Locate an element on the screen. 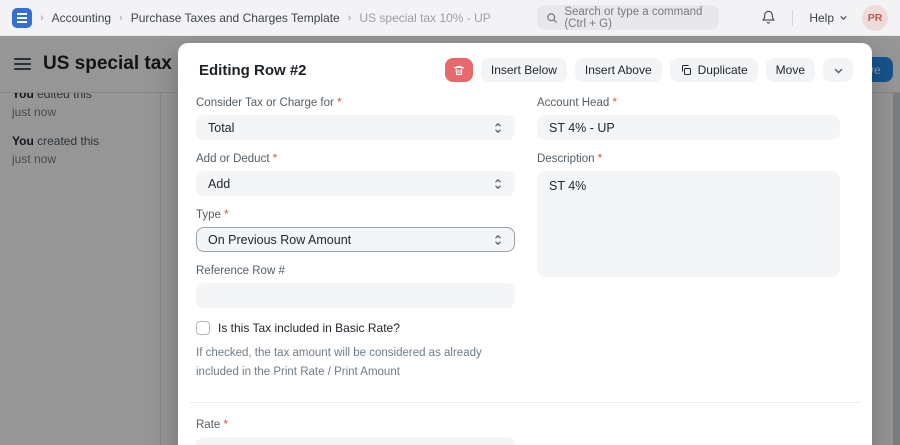  navbar-divider is located at coordinates (793, 17).